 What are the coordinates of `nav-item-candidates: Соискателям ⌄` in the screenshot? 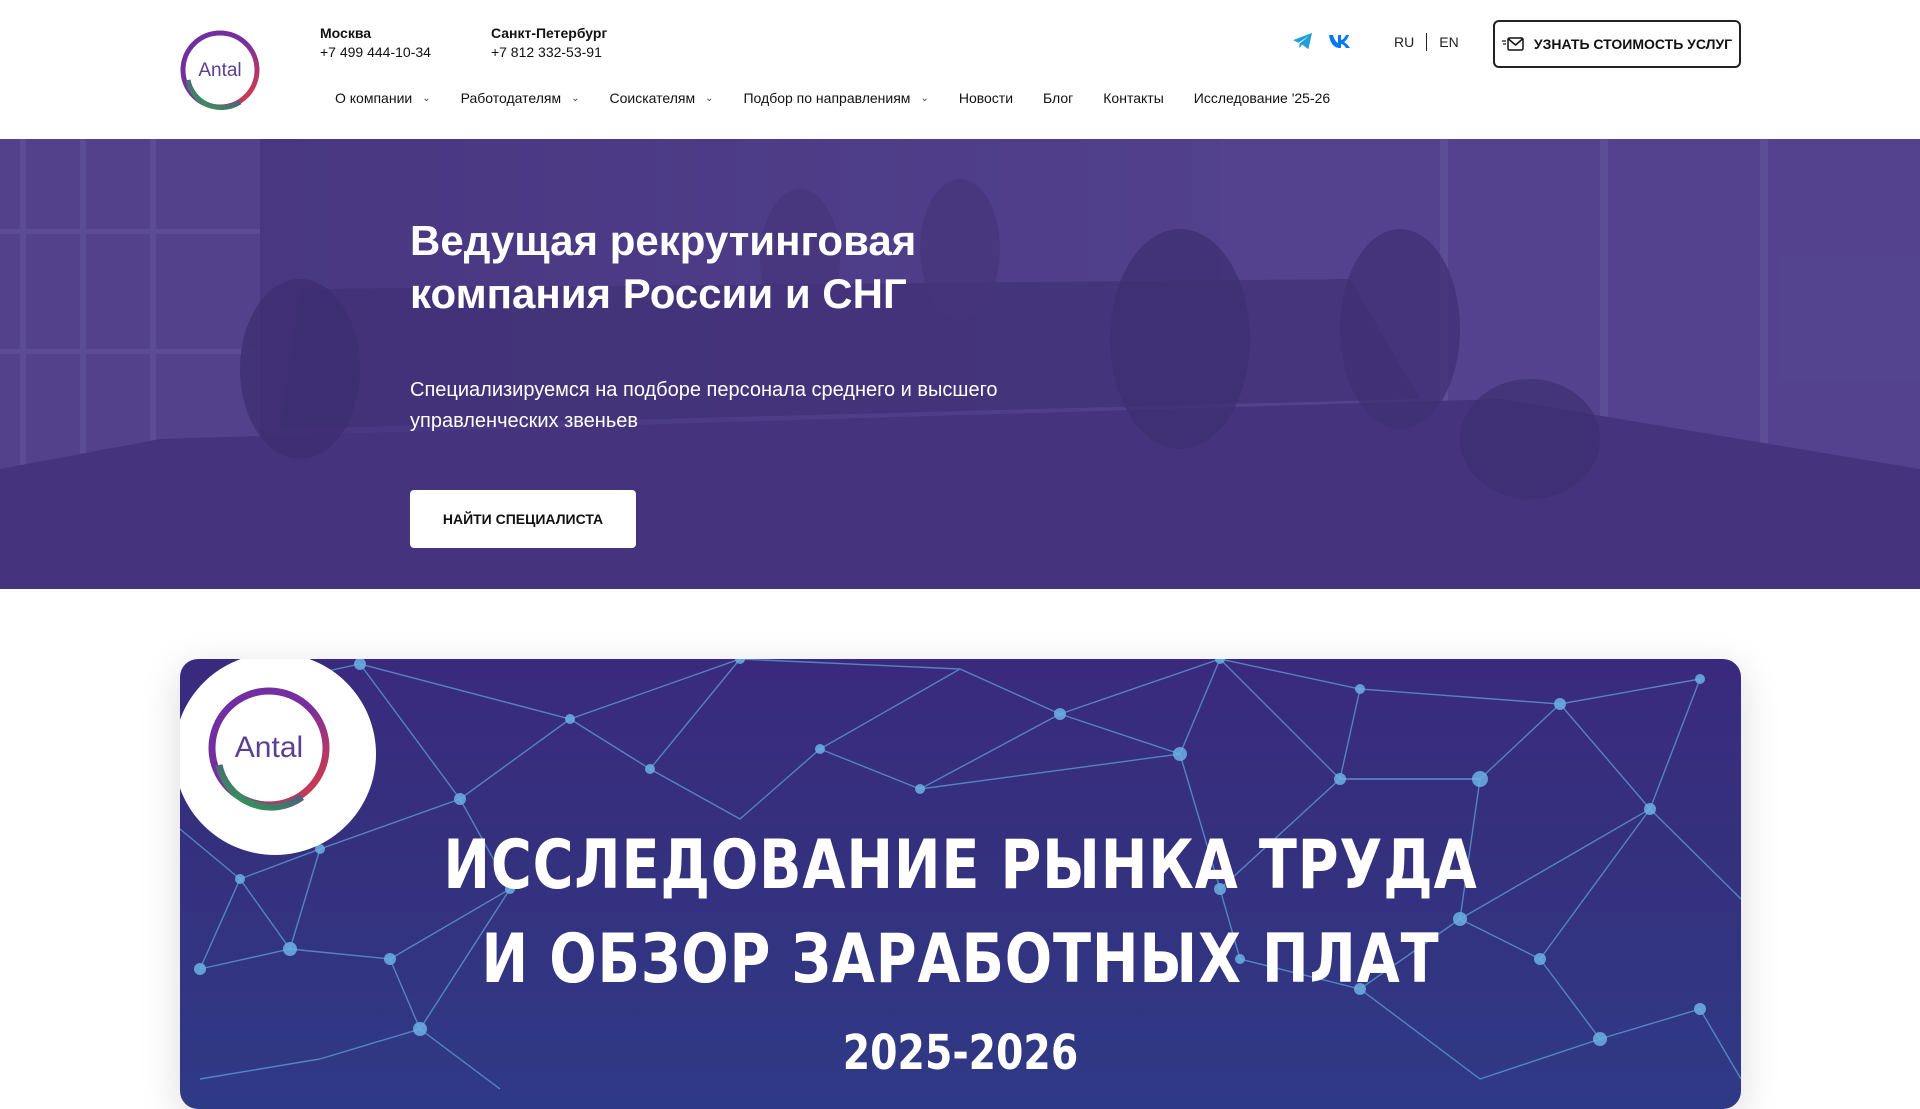 It's located at (662, 98).